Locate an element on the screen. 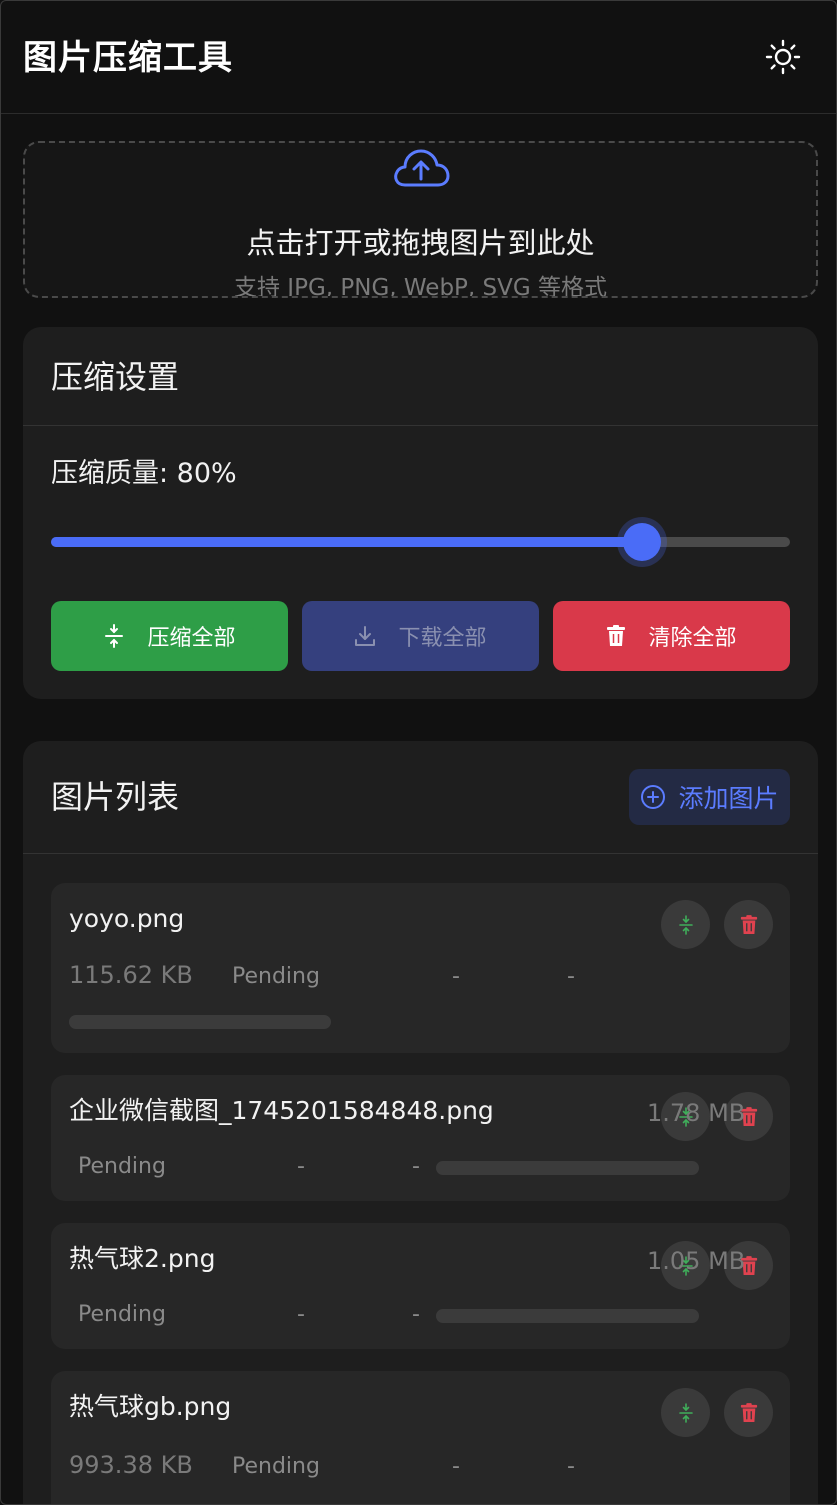  quality-slider-fill is located at coordinates (347, 542).